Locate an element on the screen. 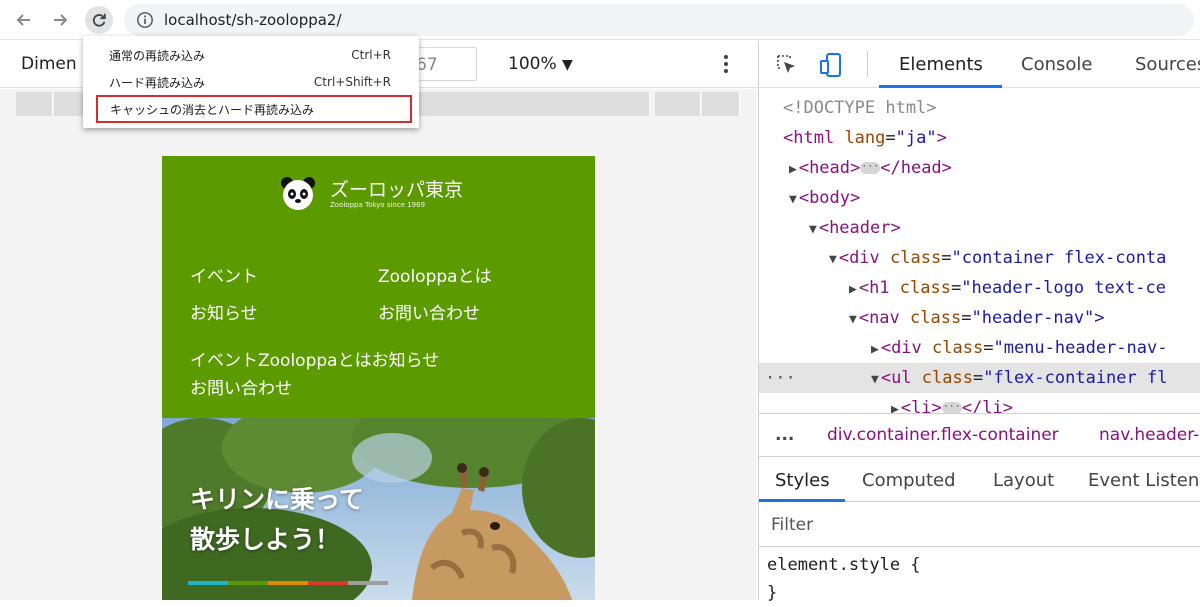 Image resolution: width=1200 pixels, height=607 pixels. arrow-left-icon is located at coordinates (23, 20).